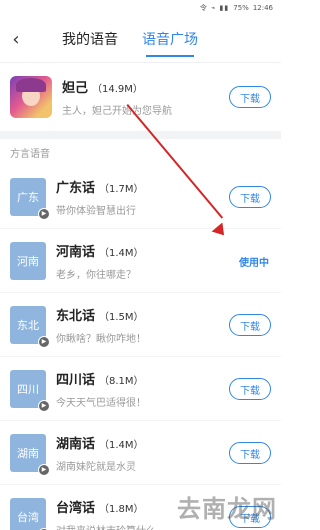 This screenshot has width=320, height=530. I want to click on dialect-badge: 河南, so click(28, 260).